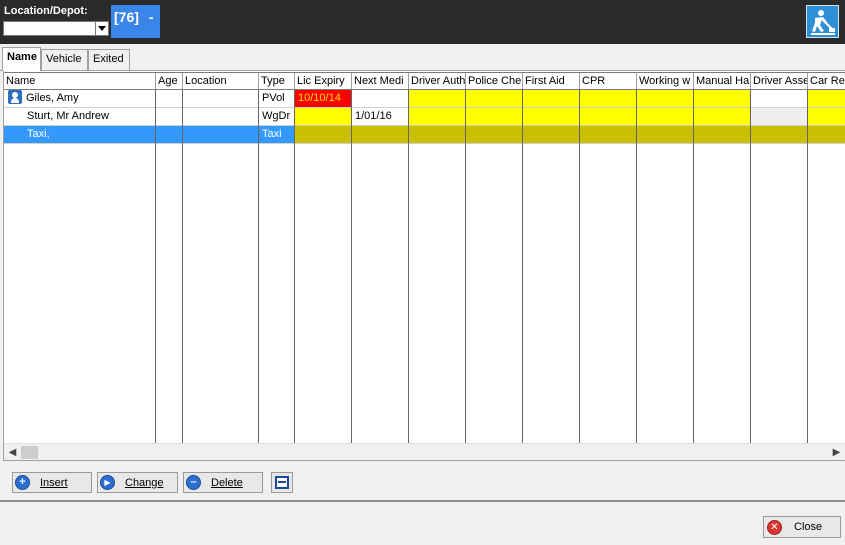  I want to click on print-button, so click(282, 482).